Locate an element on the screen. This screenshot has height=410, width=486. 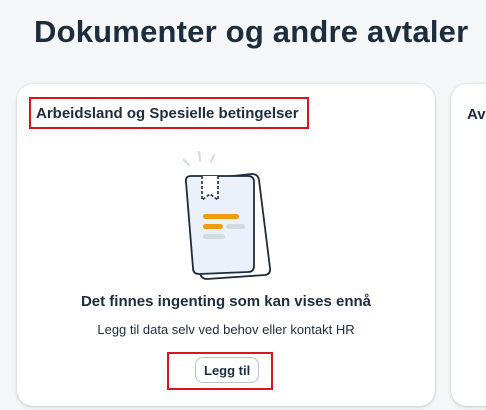
card-title: Arbeidsland og Spesielle betingelser is located at coordinates (167, 113).